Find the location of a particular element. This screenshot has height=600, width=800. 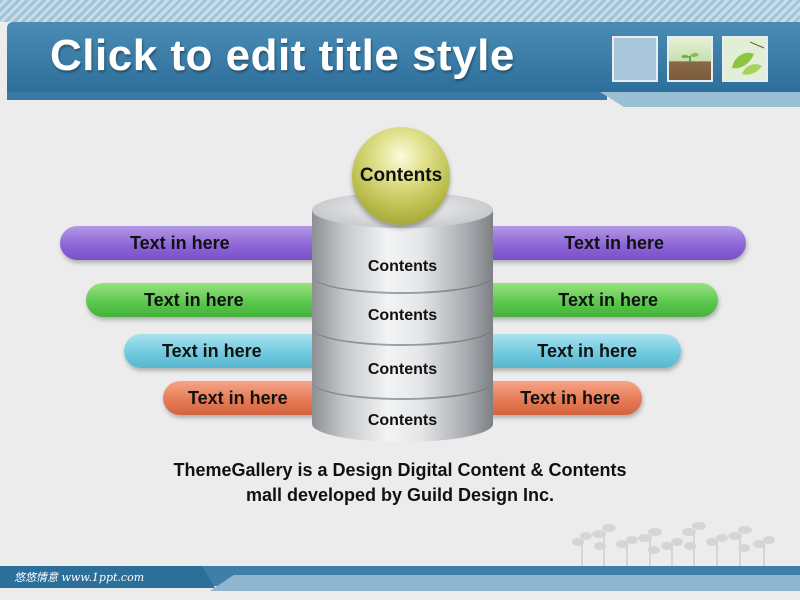

top-sphere: Contents is located at coordinates (401, 176).